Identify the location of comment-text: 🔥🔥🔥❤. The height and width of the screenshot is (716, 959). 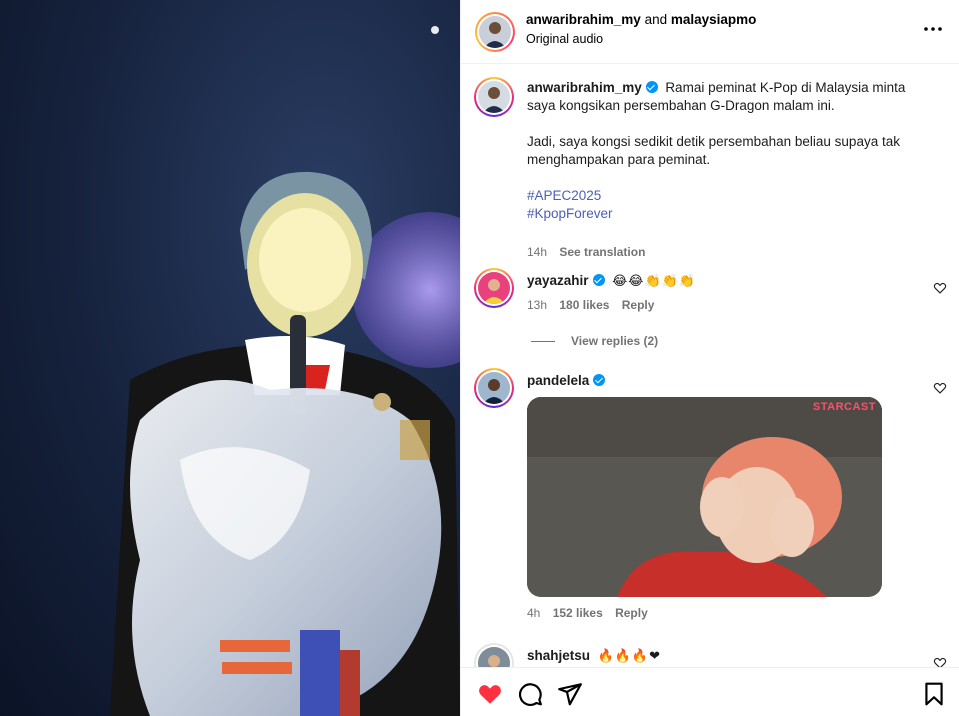
(629, 656).